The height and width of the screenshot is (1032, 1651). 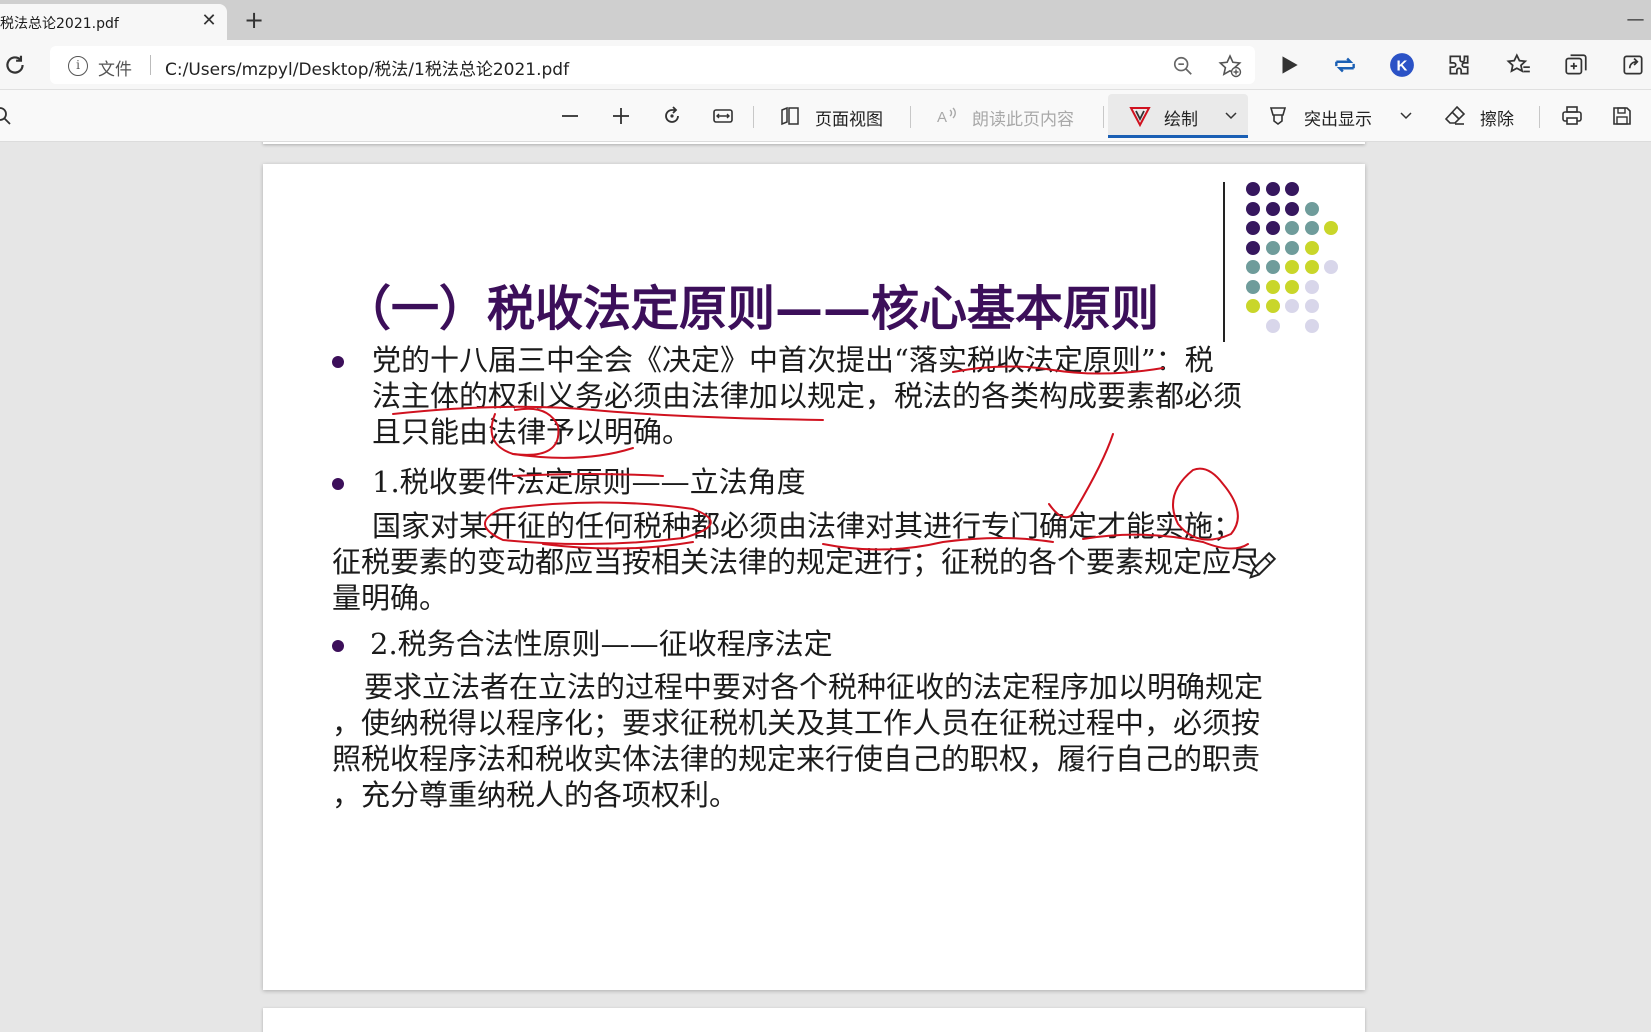 What do you see at coordinates (1263, 565) in the screenshot?
I see `pen-cursor-icon` at bounding box center [1263, 565].